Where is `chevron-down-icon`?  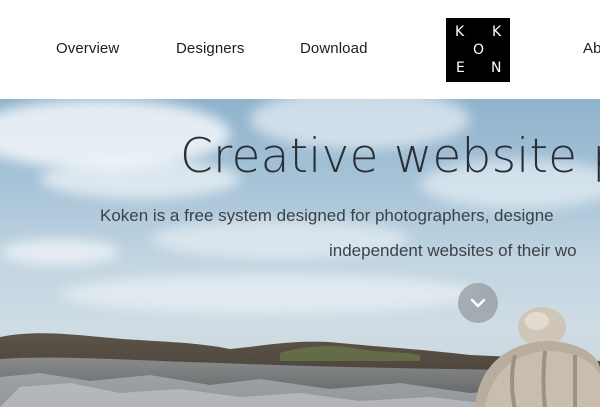 chevron-down-icon is located at coordinates (478, 303).